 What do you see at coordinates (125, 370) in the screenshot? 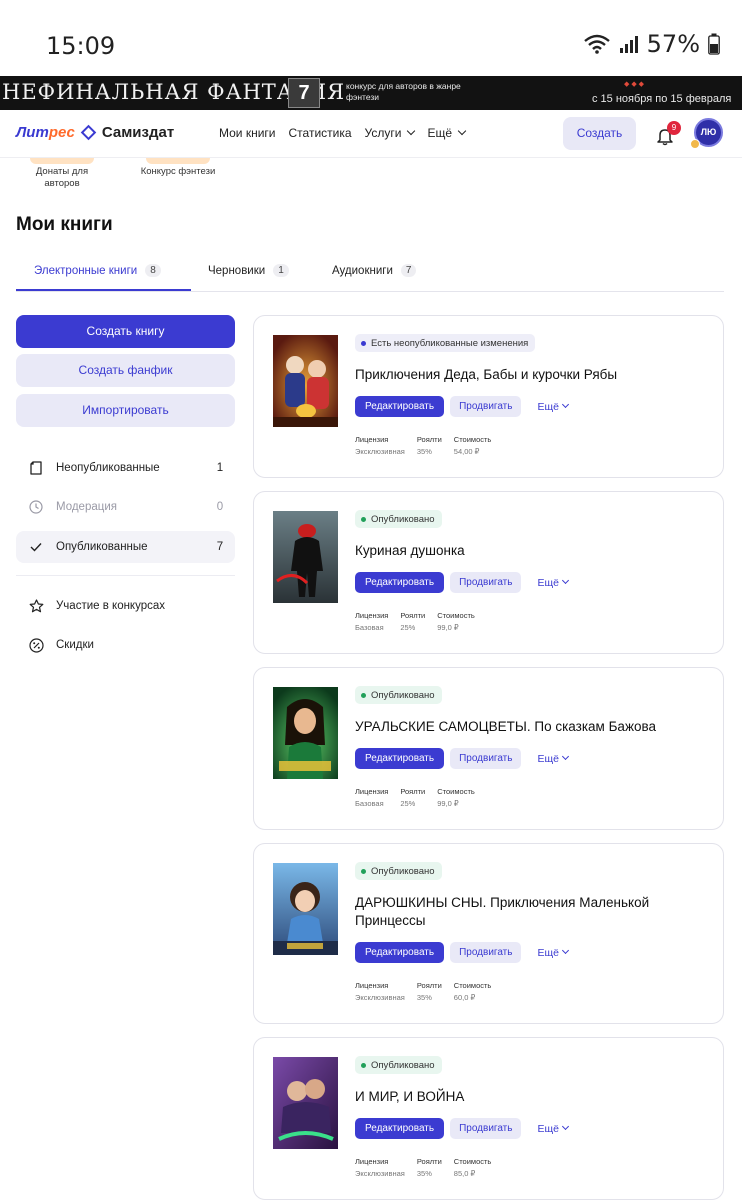
I see `create-fanfic-button: Создать фанфик` at bounding box center [125, 370].